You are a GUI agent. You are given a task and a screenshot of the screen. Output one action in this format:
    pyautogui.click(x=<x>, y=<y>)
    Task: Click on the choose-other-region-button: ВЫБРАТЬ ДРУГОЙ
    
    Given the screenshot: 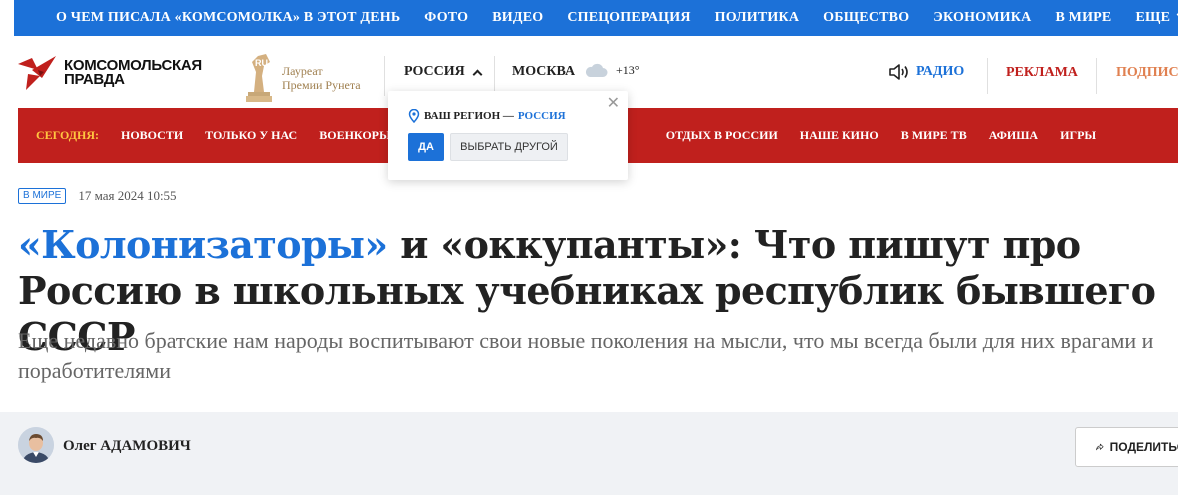 What is the action you would take?
    pyautogui.click(x=509, y=147)
    